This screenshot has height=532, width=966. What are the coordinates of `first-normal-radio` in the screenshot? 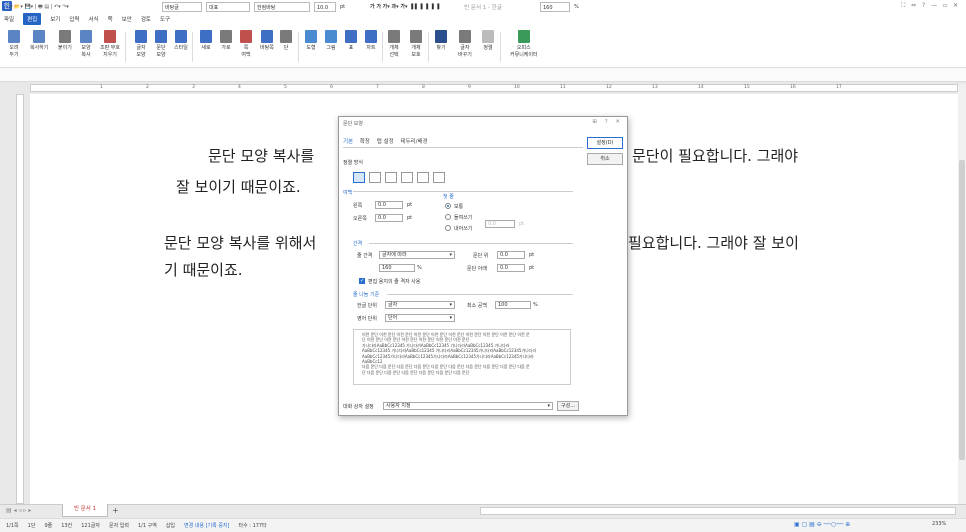 It's located at (448, 206).